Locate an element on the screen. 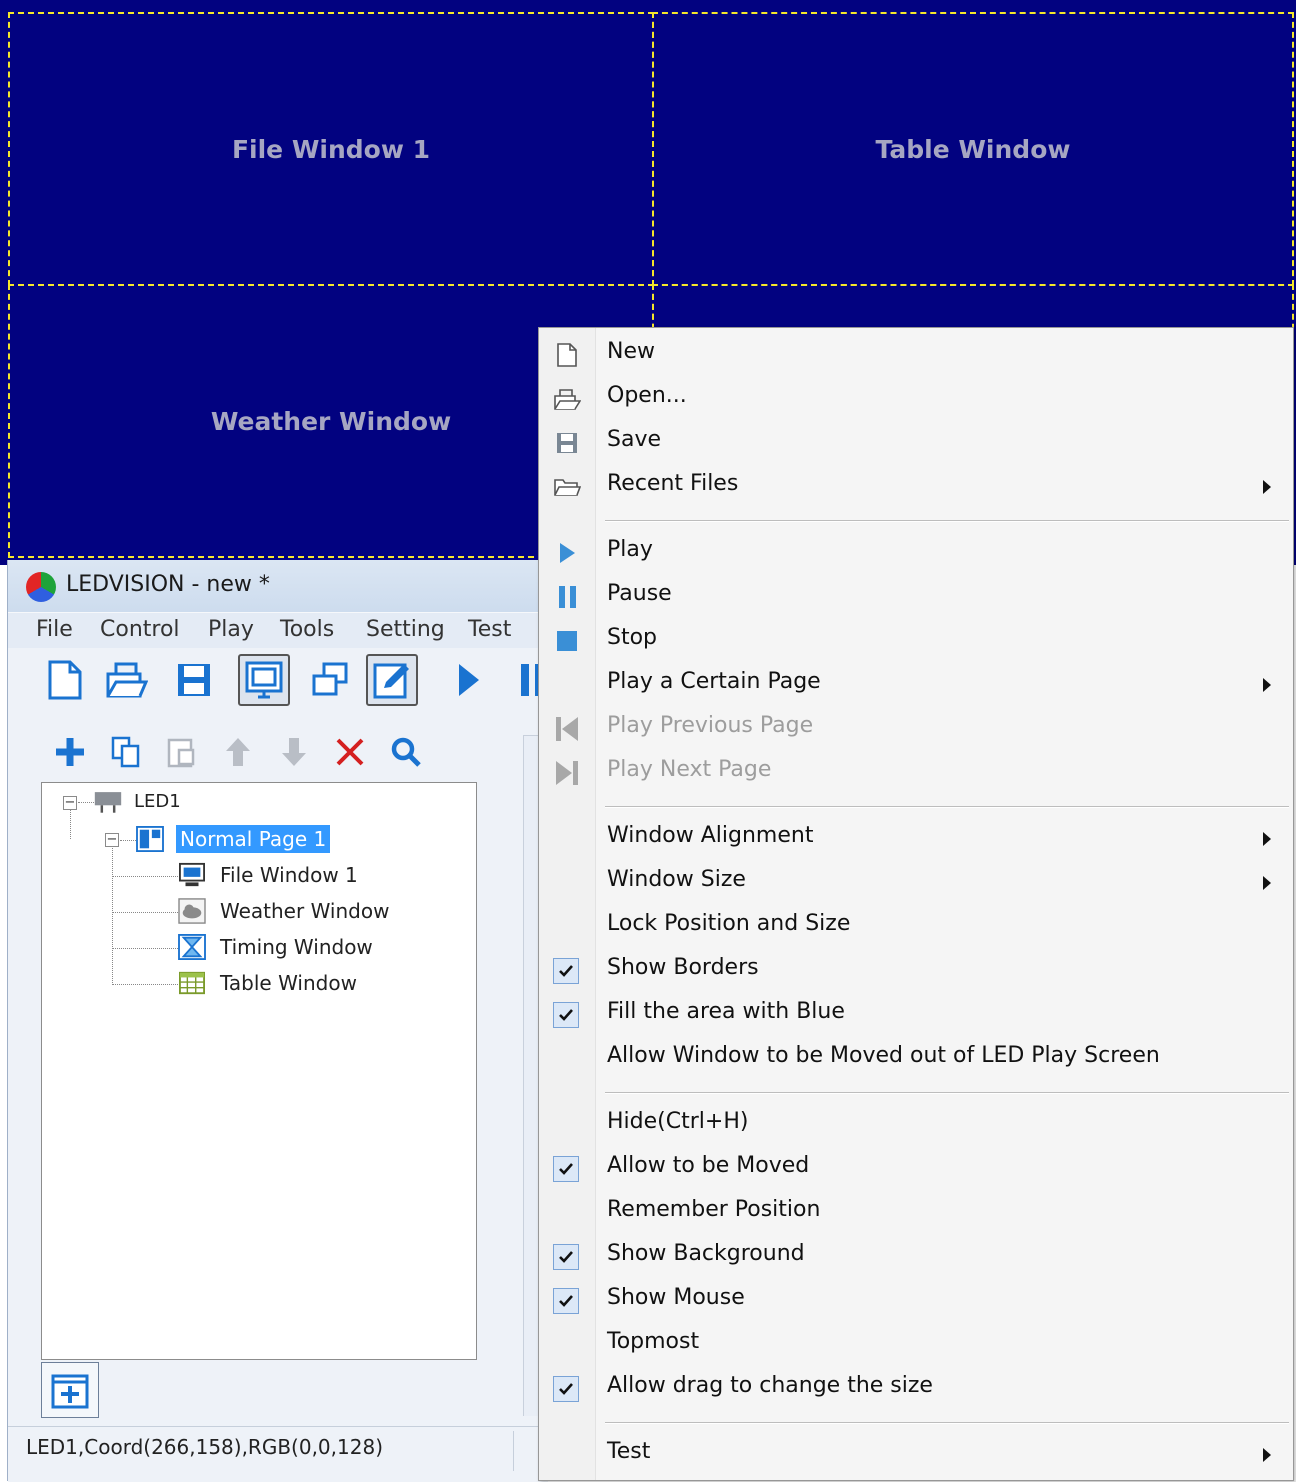 This screenshot has width=1296, height=1482. page-layout-icon is located at coordinates (150, 839).